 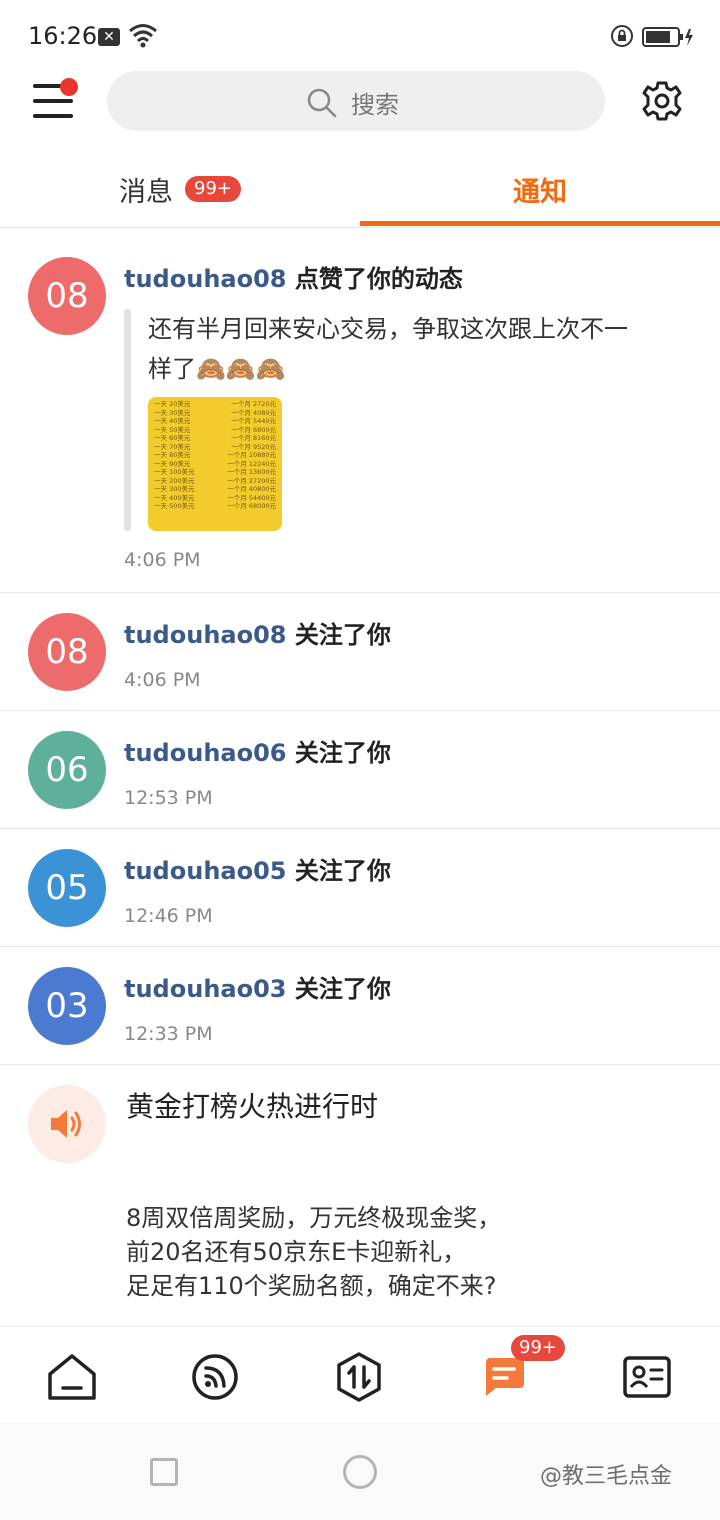 I want to click on nav-feed, so click(x=215, y=1377).